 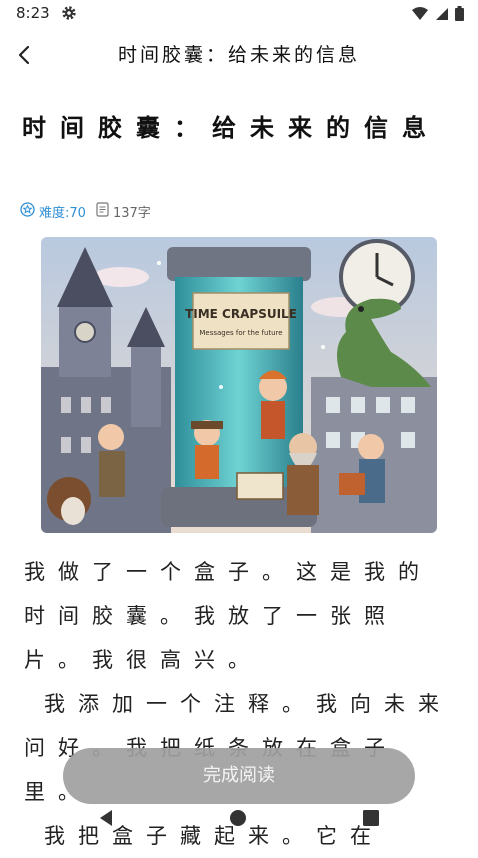 What do you see at coordinates (442, 15) in the screenshot?
I see `signal-icon` at bounding box center [442, 15].